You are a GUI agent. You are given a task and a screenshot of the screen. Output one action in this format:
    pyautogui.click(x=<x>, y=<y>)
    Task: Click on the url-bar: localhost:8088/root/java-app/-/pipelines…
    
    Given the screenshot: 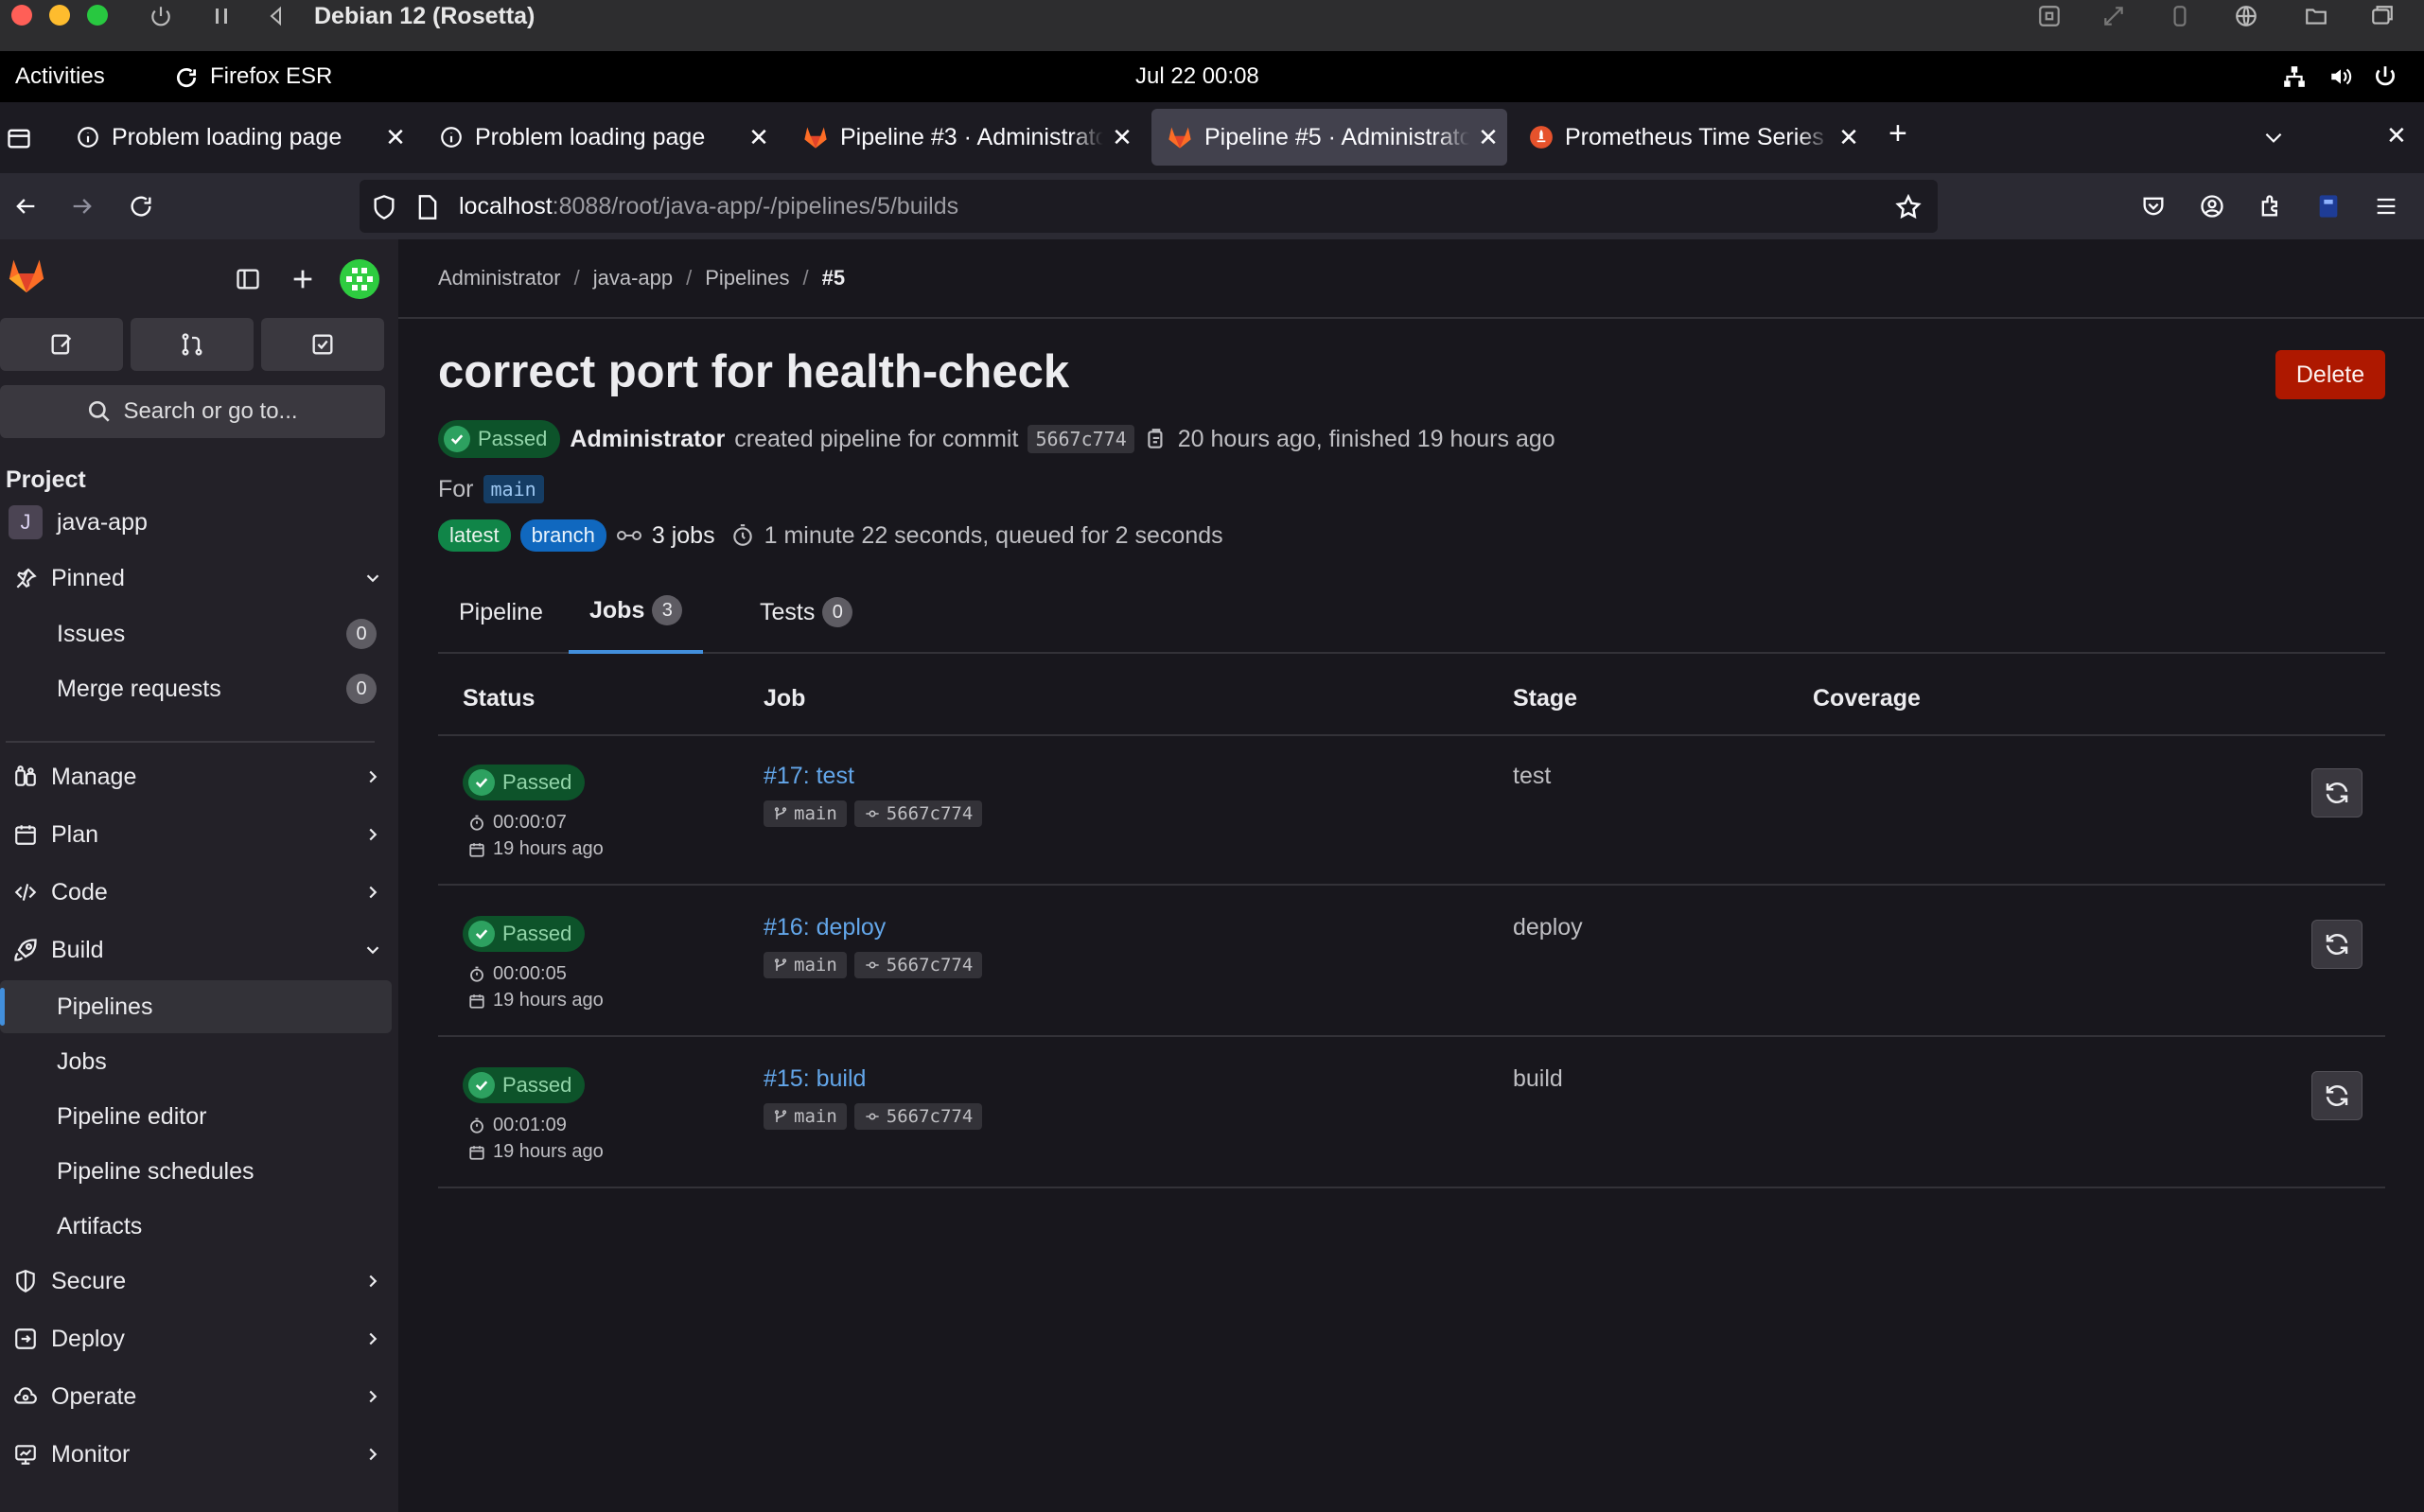 What is the action you would take?
    pyautogui.click(x=1149, y=206)
    